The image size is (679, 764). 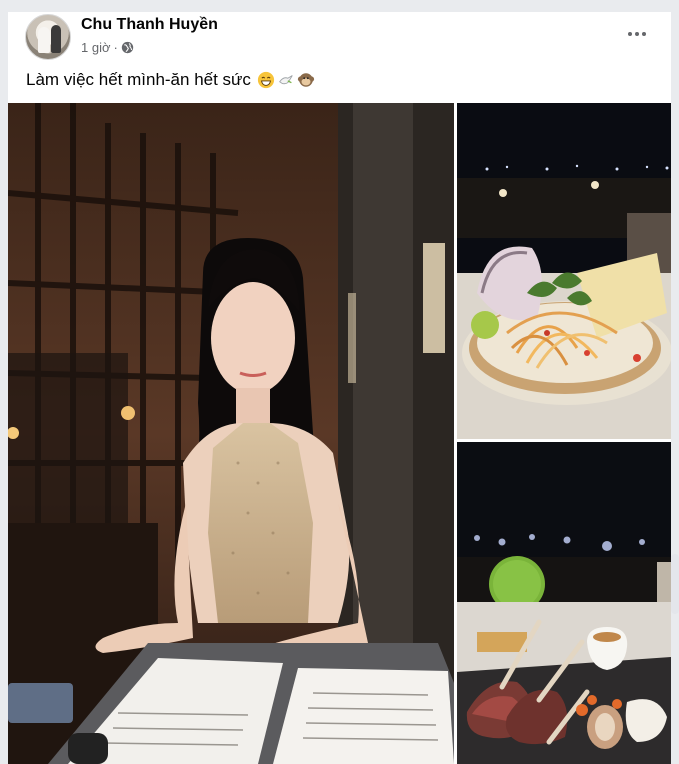 I want to click on post-author-name: Chu Thanh Huyền, so click(x=149, y=25).